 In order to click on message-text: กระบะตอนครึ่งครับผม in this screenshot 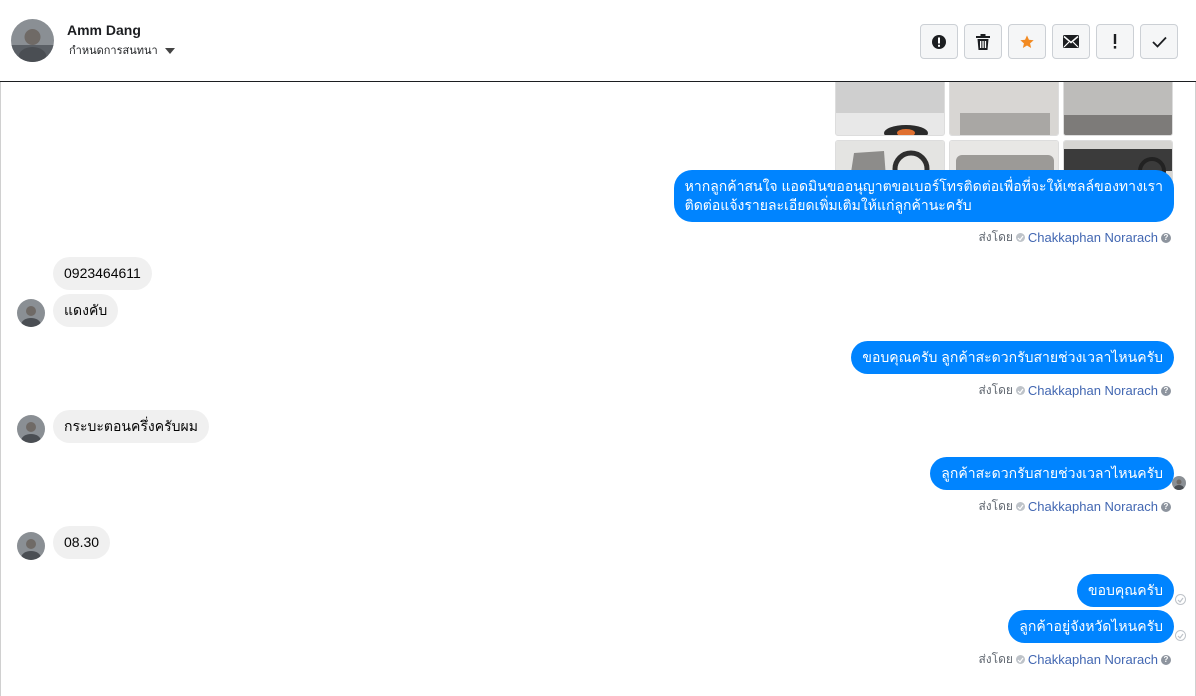, I will do `click(131, 426)`.